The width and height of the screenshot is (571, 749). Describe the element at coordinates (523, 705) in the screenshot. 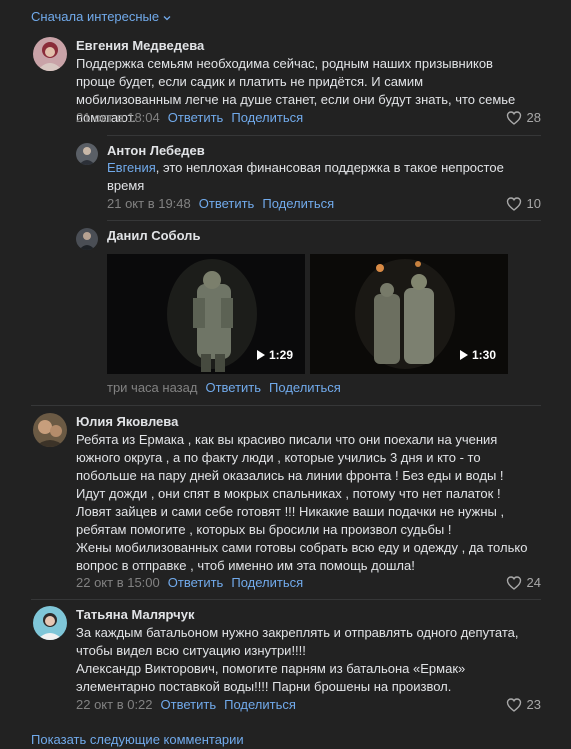

I see `like-button: 23` at that location.